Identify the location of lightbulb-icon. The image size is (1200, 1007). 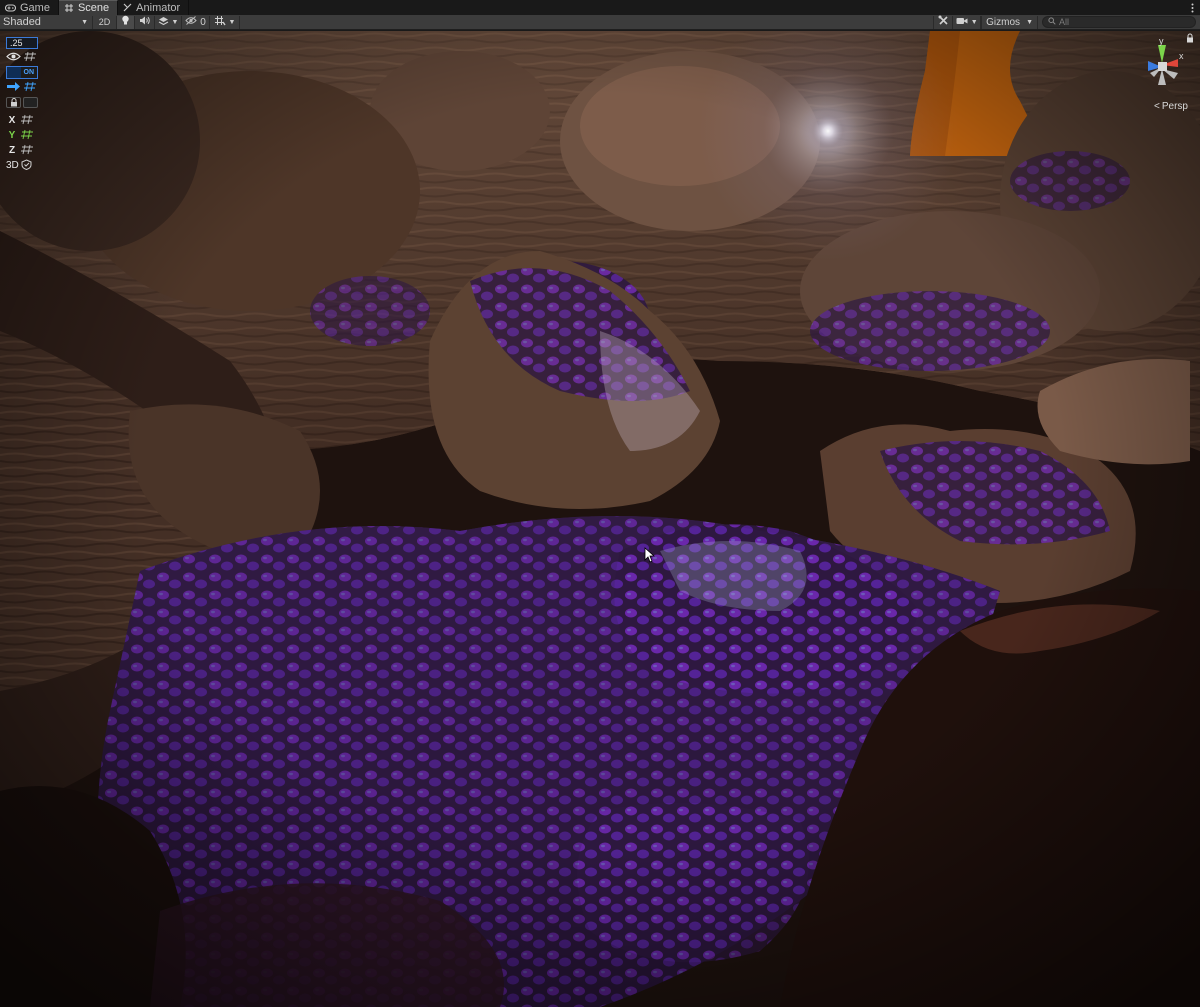
(125, 22).